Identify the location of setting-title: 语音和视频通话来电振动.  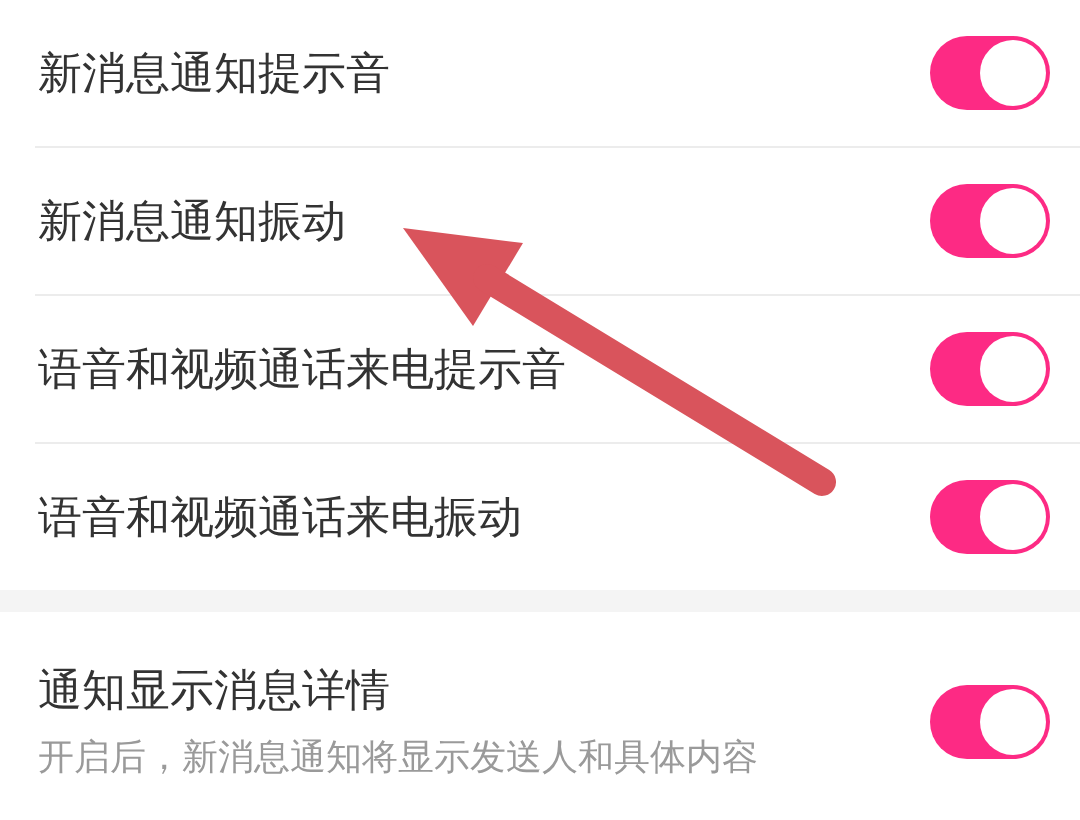
(280, 517).